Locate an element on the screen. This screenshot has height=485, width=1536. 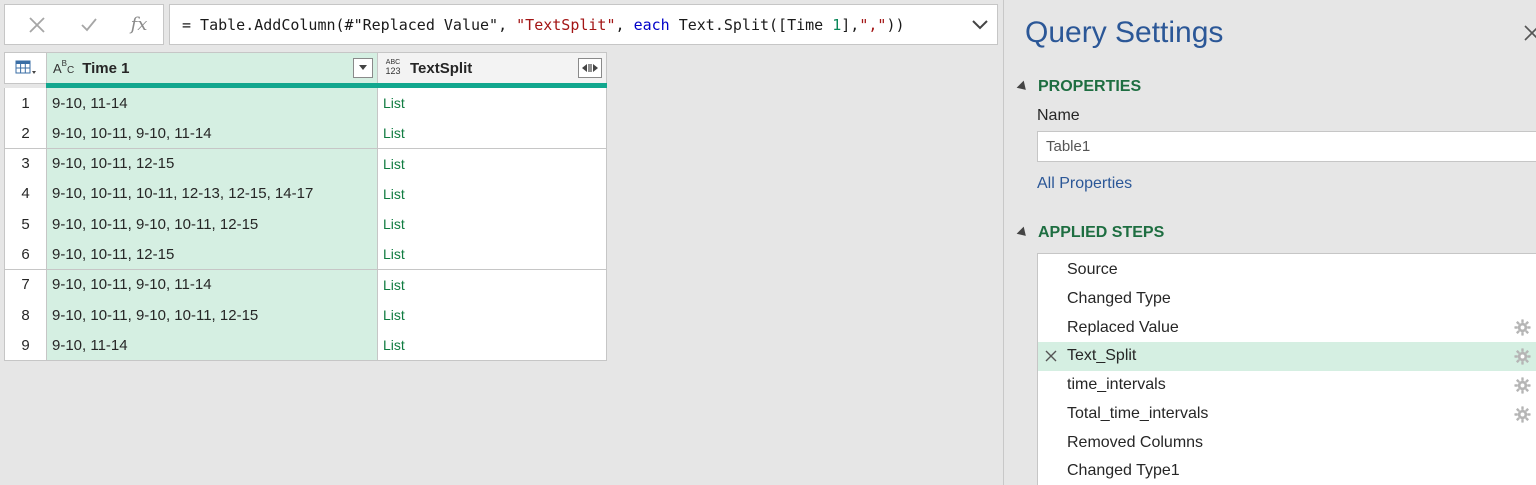
commit-formula-button is located at coordinates (89, 24).